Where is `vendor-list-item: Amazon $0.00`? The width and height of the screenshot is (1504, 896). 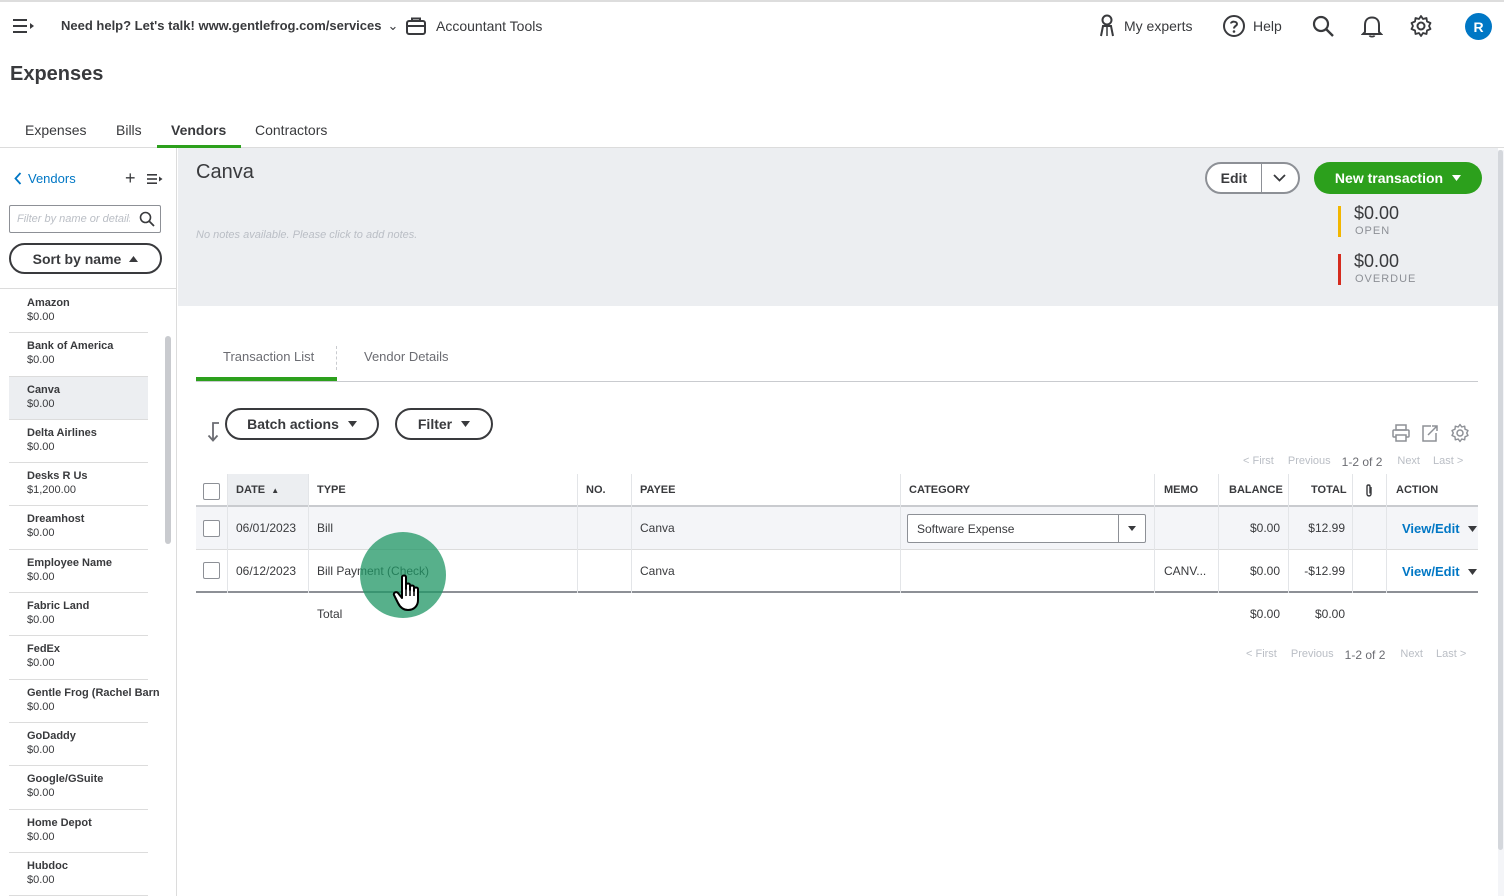
vendor-list-item: Amazon $0.00 is located at coordinates (78, 312).